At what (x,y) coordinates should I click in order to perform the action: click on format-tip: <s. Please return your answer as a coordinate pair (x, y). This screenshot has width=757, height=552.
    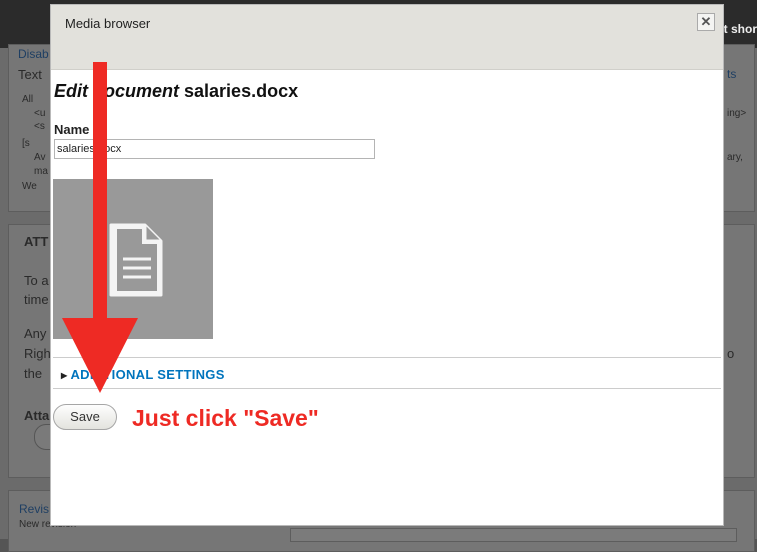
    Looking at the image, I should click on (39, 126).